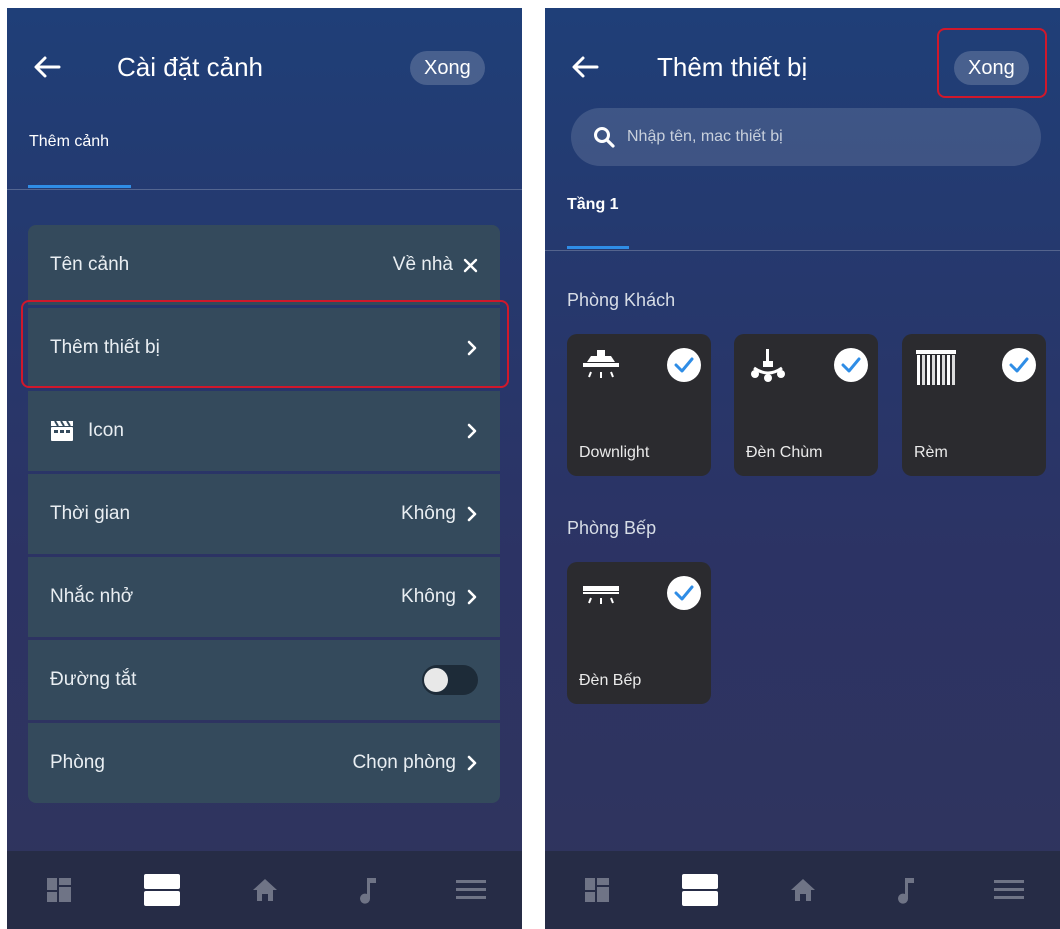 This screenshot has height=929, width=1060. What do you see at coordinates (639, 405) in the screenshot?
I see `device-card-downlight: Downlight` at bounding box center [639, 405].